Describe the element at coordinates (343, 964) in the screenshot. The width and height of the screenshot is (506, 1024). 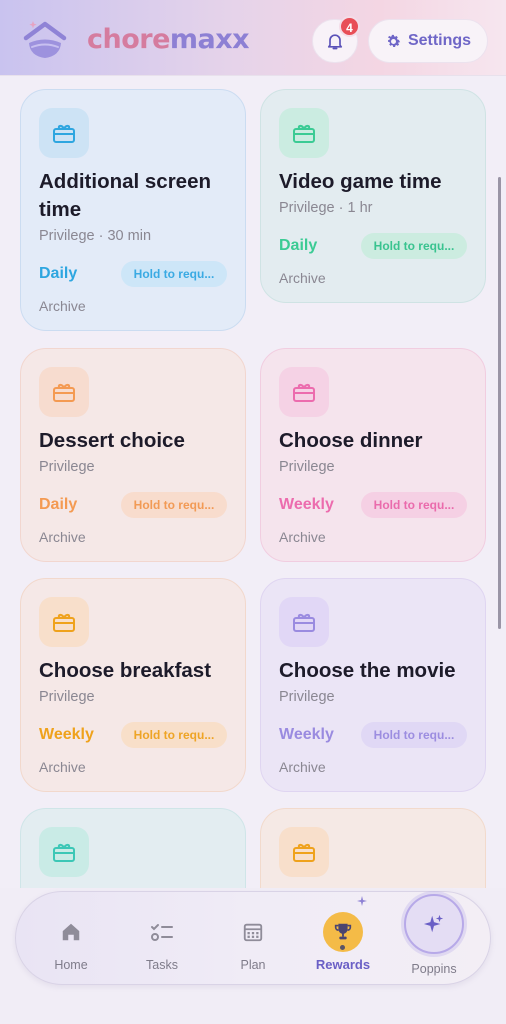
I see `nav-rewards-label: Rewards` at that location.